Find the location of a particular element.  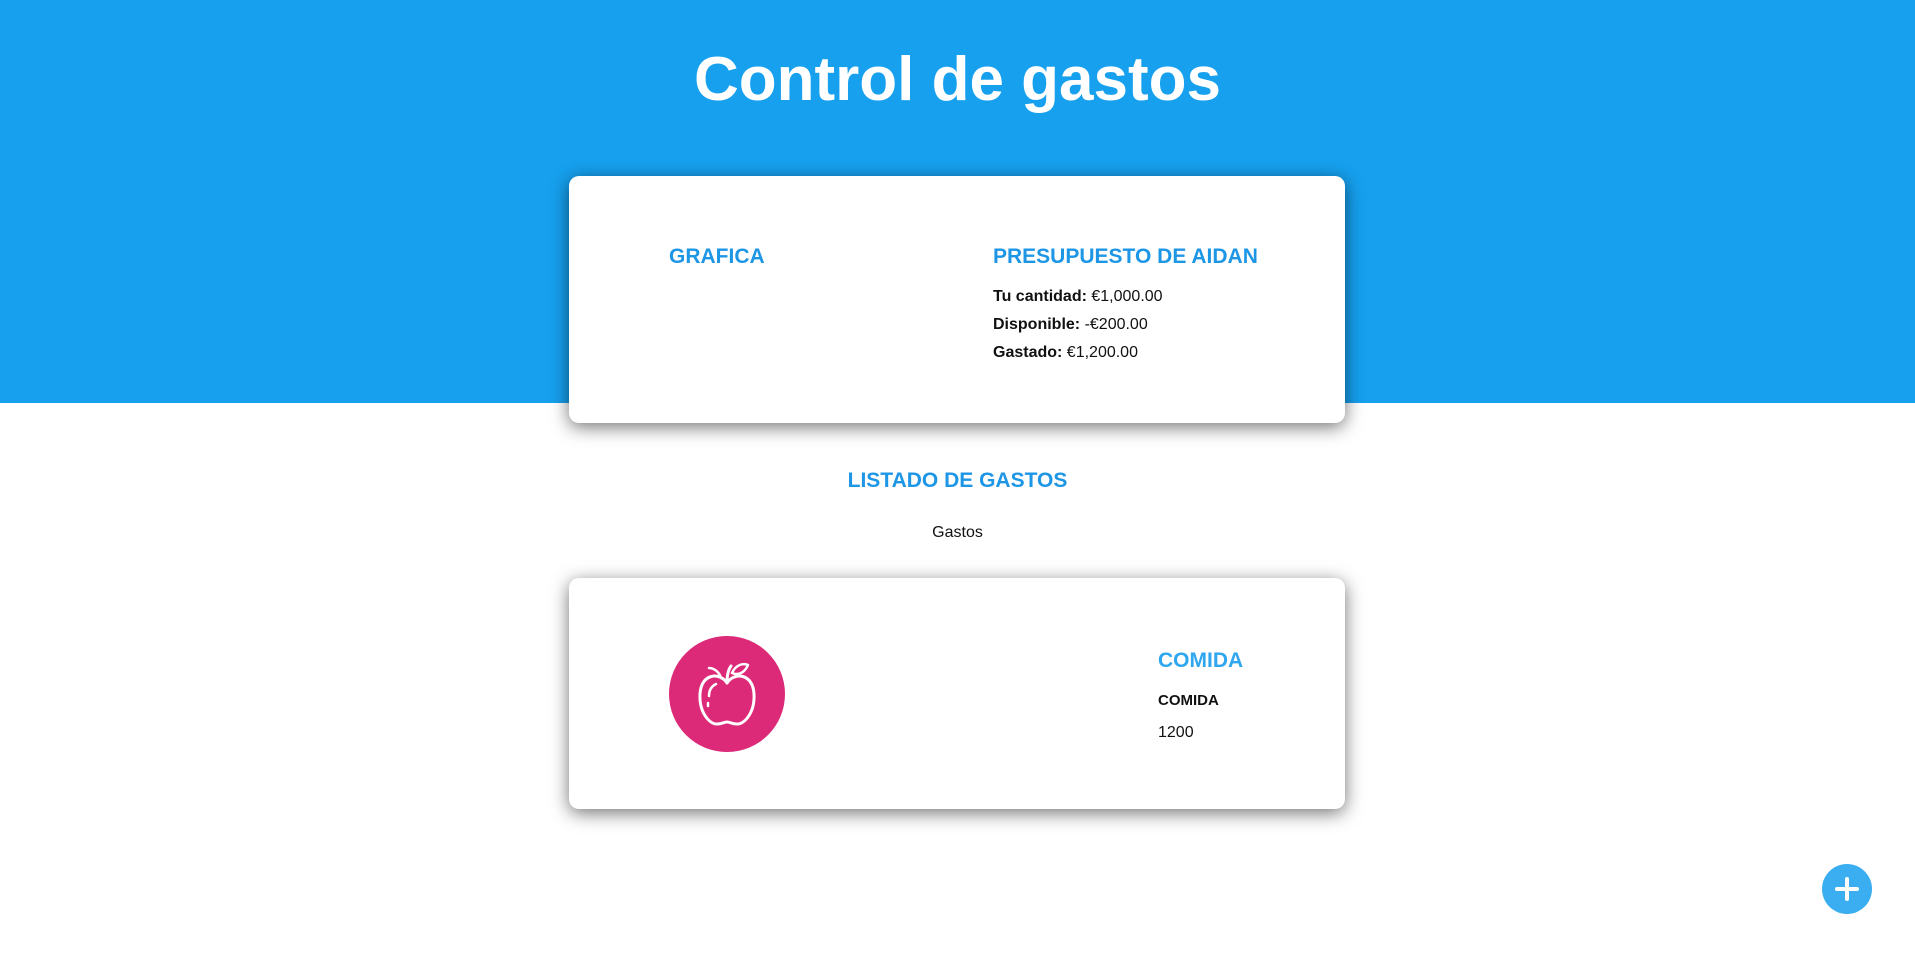

expense-list-subtitle: Gastos is located at coordinates (957, 532).